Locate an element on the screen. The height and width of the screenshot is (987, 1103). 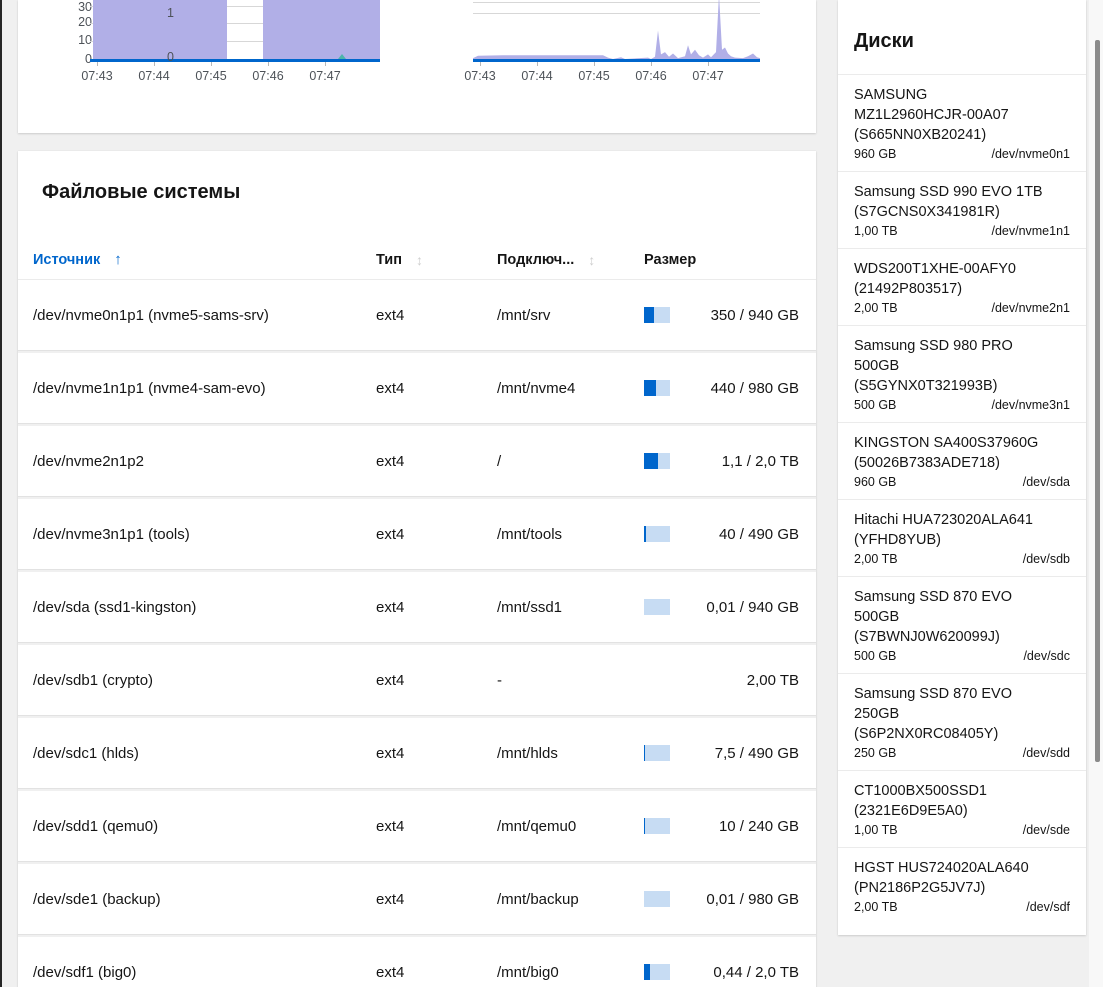
fs-mountpoint: /mnt/backup is located at coordinates (538, 899).